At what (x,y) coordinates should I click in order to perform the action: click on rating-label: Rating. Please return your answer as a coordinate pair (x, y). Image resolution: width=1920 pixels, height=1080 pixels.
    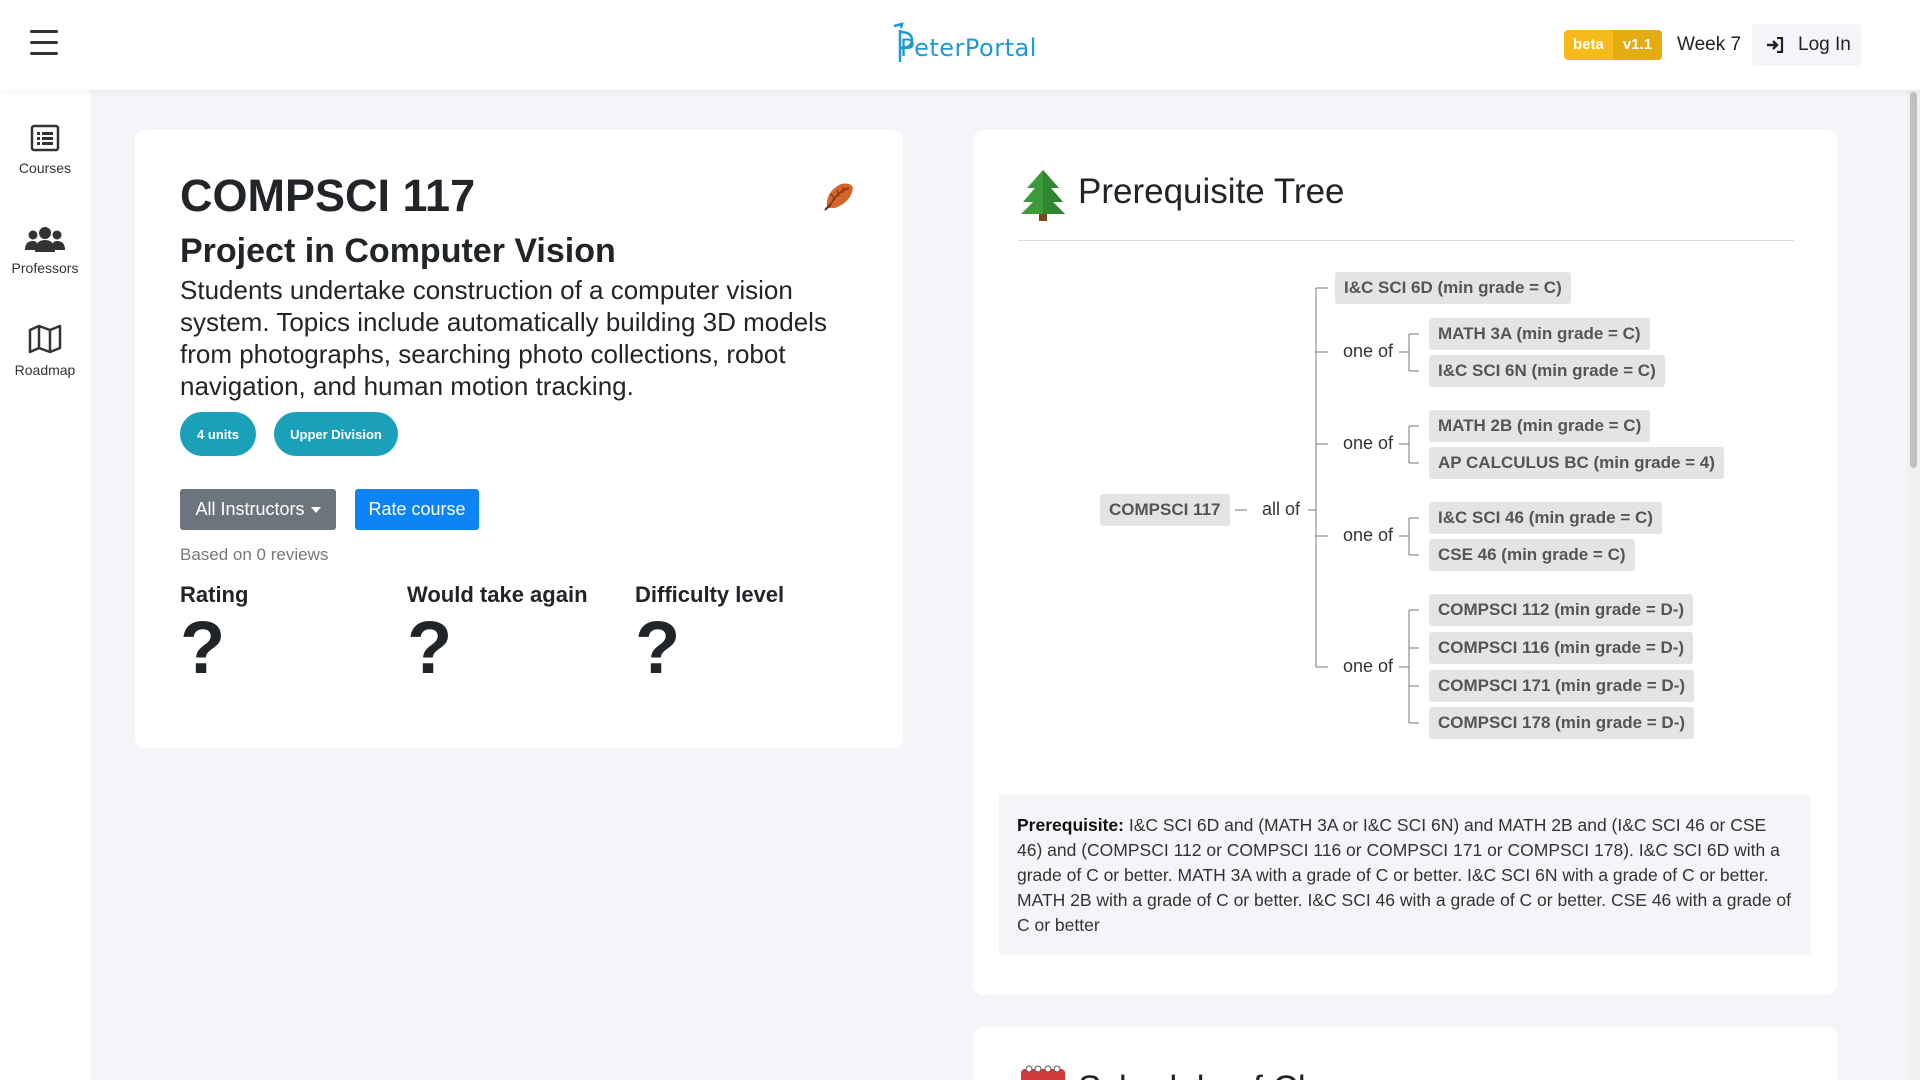
    Looking at the image, I should click on (214, 594).